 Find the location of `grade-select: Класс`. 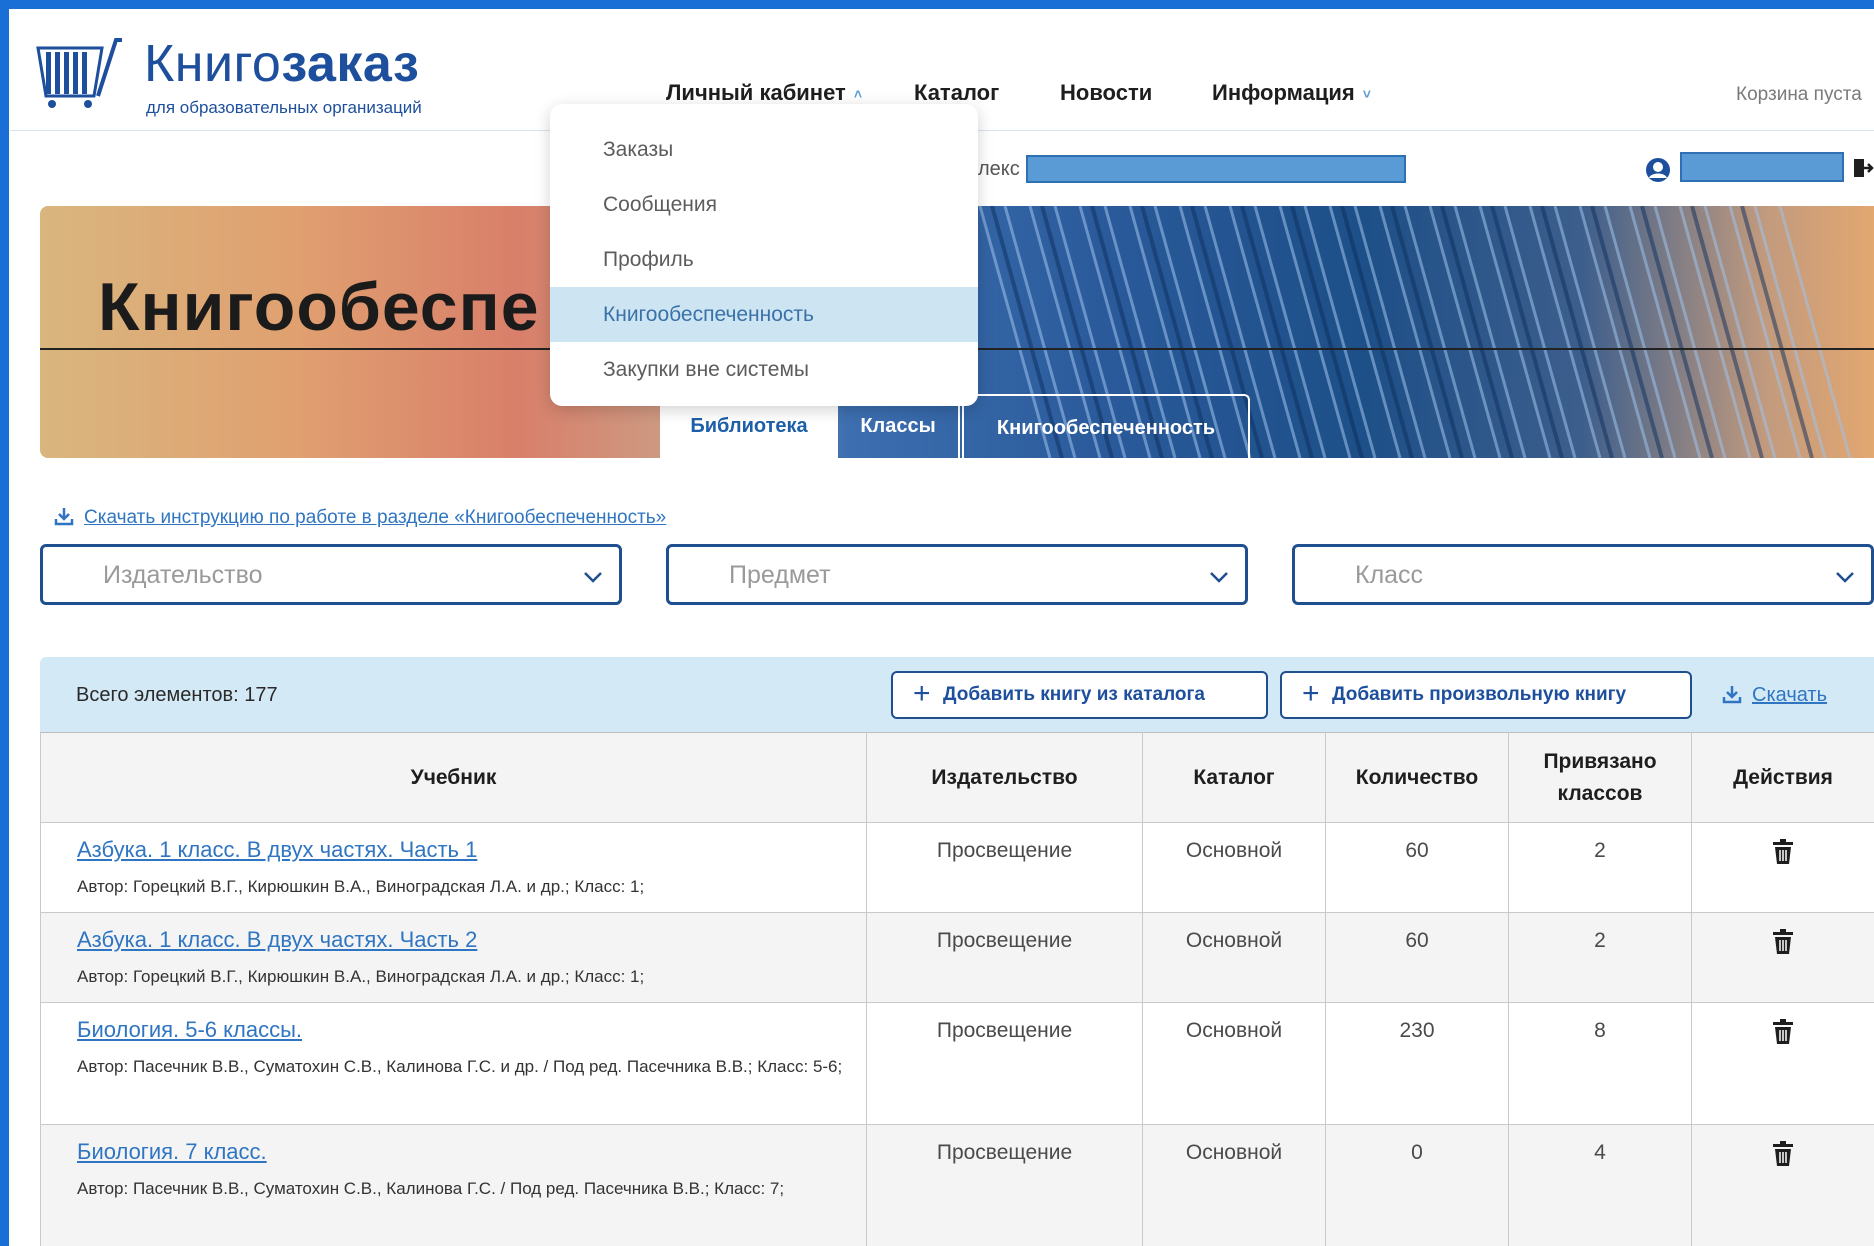

grade-select: Класс is located at coordinates (1583, 574).